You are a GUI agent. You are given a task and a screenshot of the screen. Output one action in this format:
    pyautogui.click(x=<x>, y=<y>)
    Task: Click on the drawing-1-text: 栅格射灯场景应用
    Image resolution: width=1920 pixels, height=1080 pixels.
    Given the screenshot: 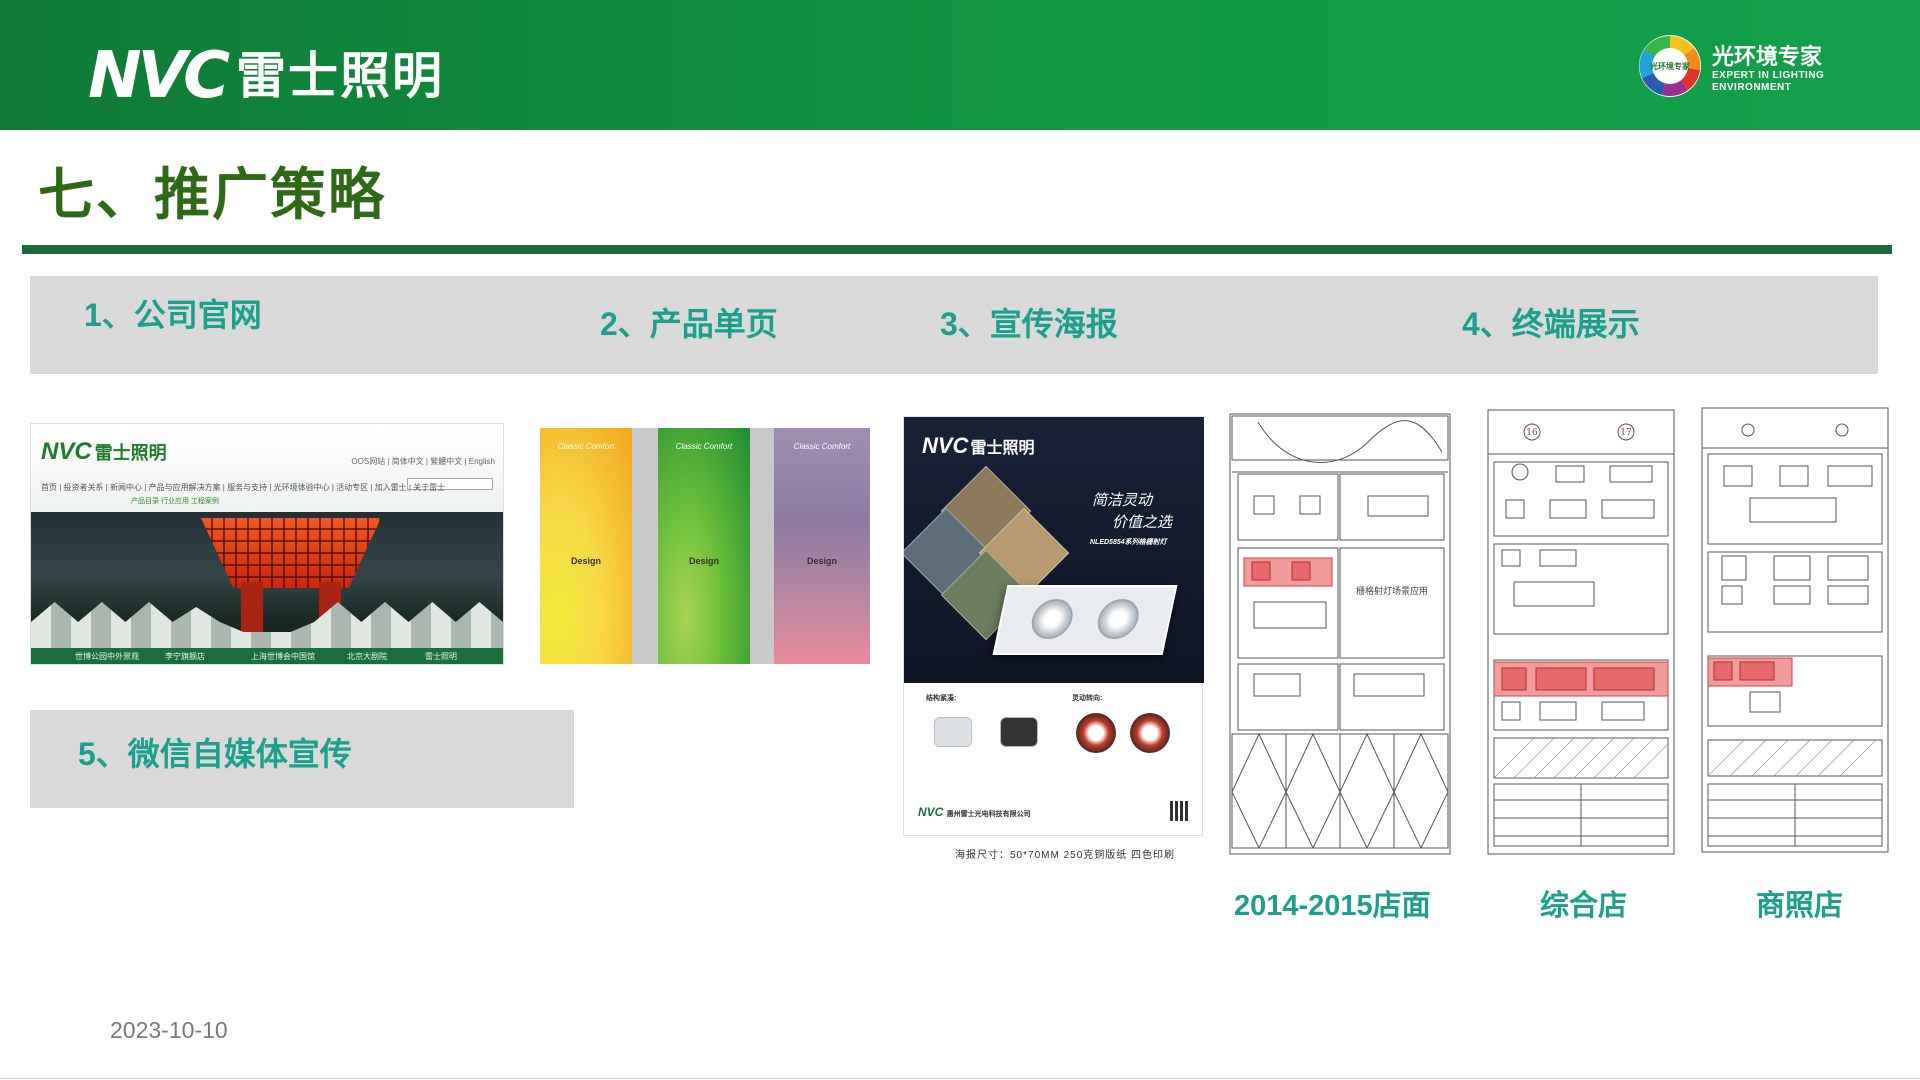 What is the action you would take?
    pyautogui.click(x=1392, y=591)
    